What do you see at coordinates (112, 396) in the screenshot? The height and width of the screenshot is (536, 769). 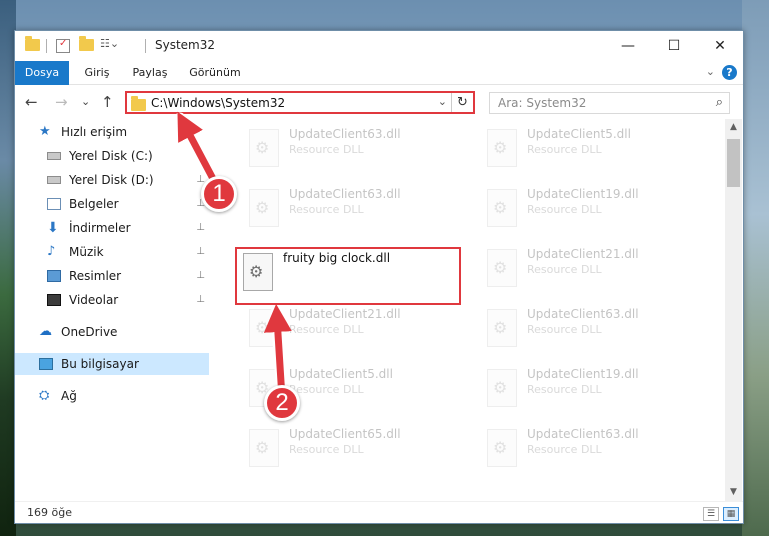 I see `sidebar-item: ⛭ Ağ` at bounding box center [112, 396].